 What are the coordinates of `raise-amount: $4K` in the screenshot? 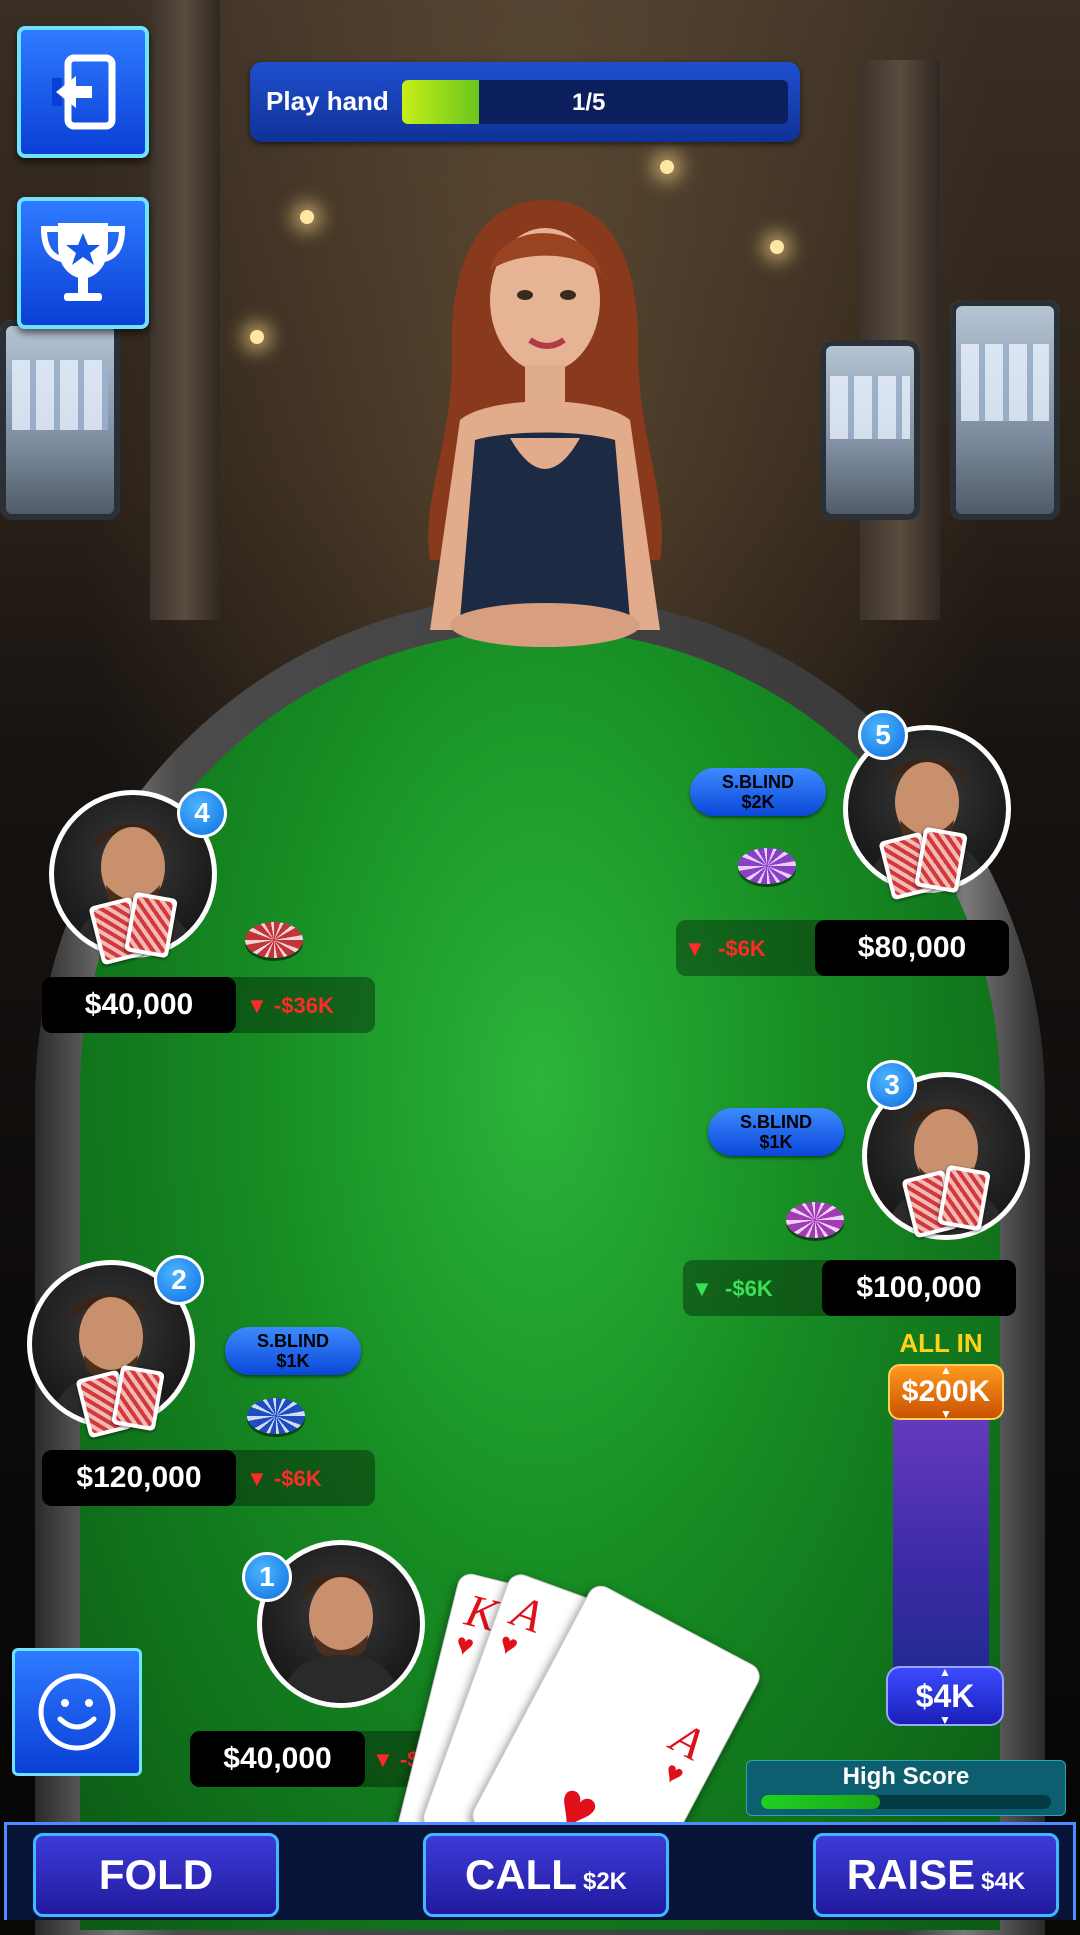 It's located at (1003, 1881).